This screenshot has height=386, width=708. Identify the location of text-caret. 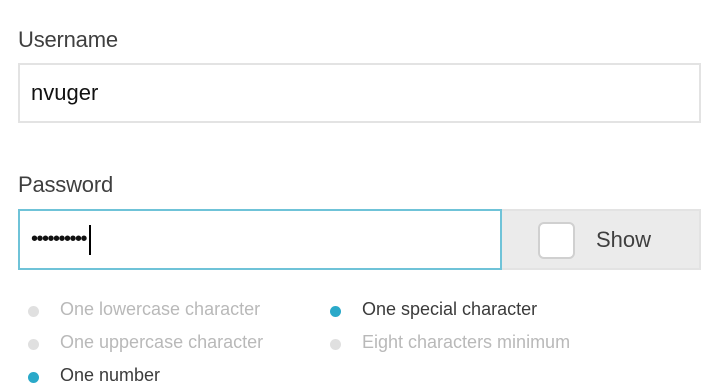
(90, 239).